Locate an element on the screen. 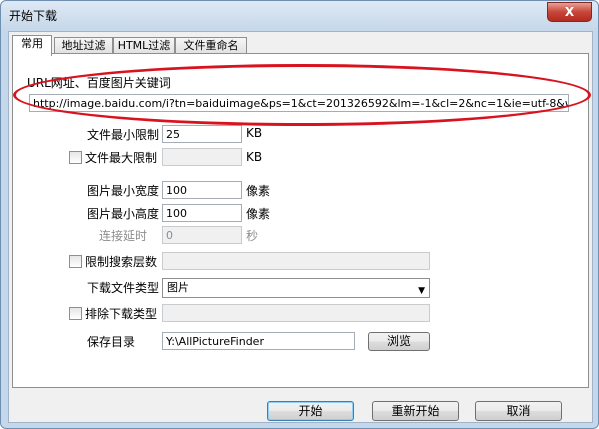  tab-html-filter: HTML过滤 is located at coordinates (144, 45).